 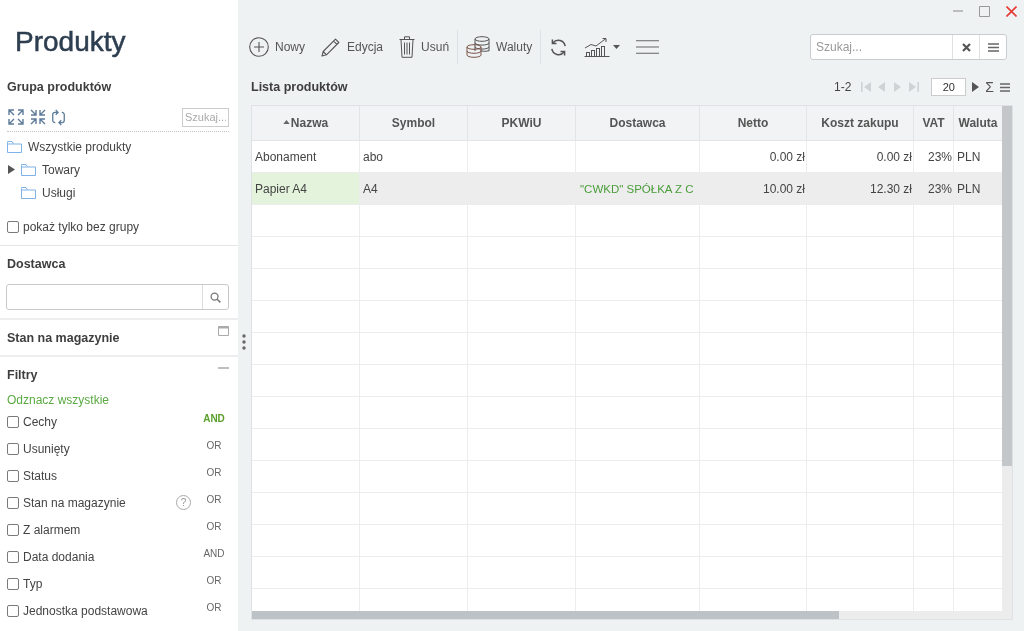 What do you see at coordinates (16, 117) in the screenshot?
I see `expand-all-icon` at bounding box center [16, 117].